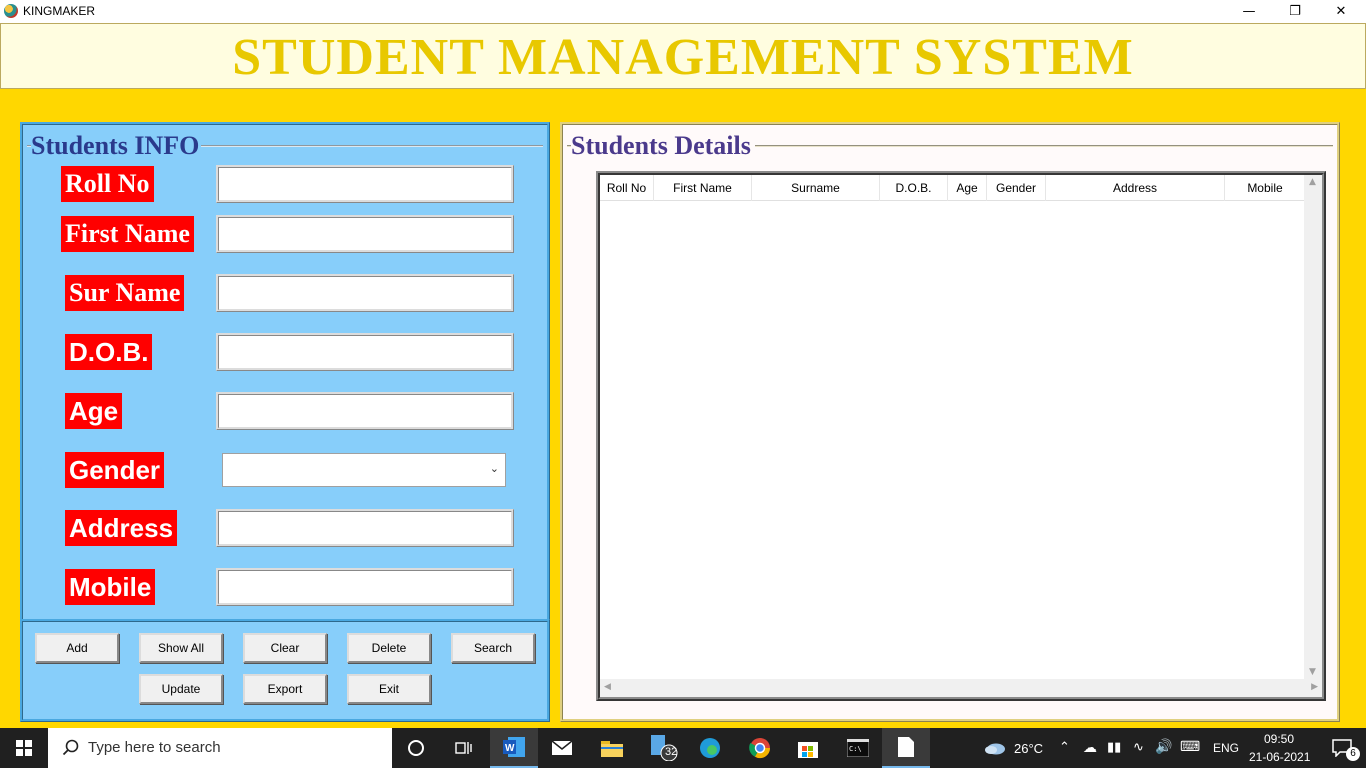  I want to click on mobile-input, so click(365, 587).